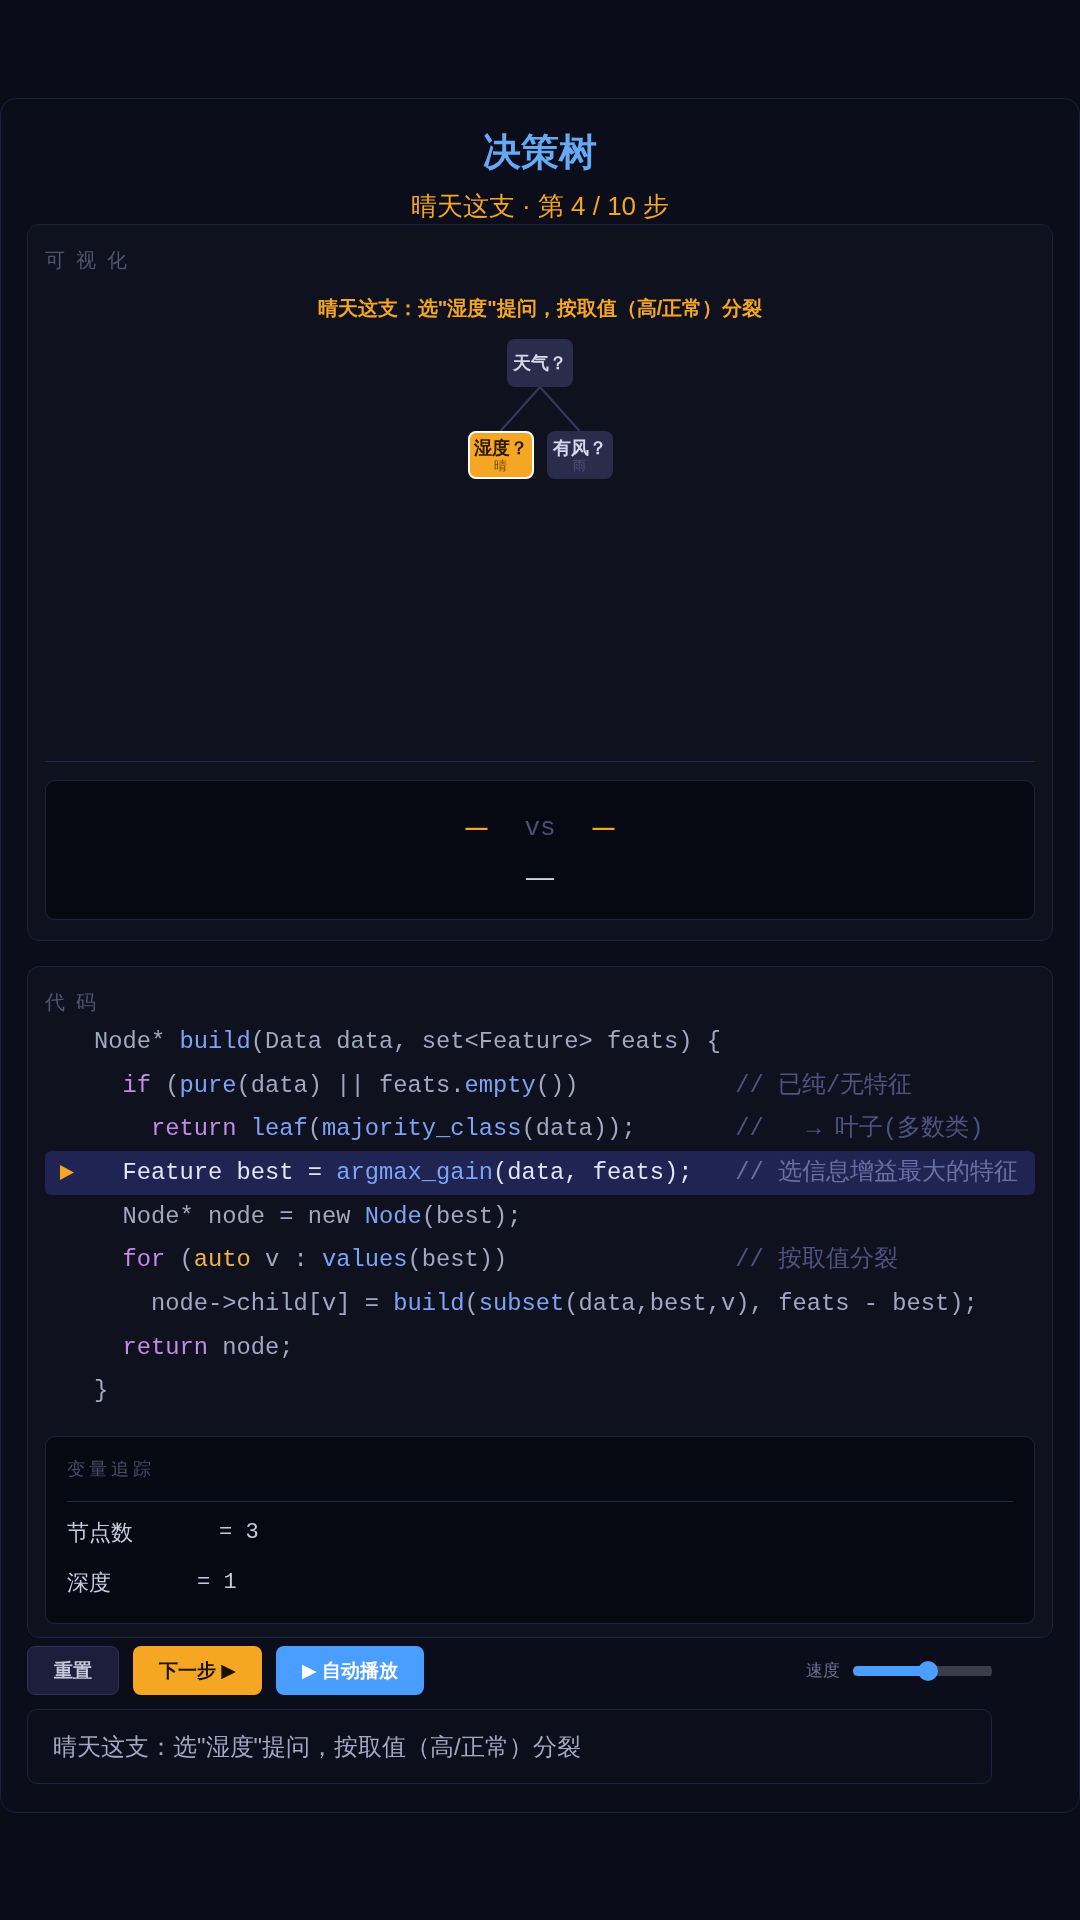  I want to click on page-title: 决策树, so click(540, 152).